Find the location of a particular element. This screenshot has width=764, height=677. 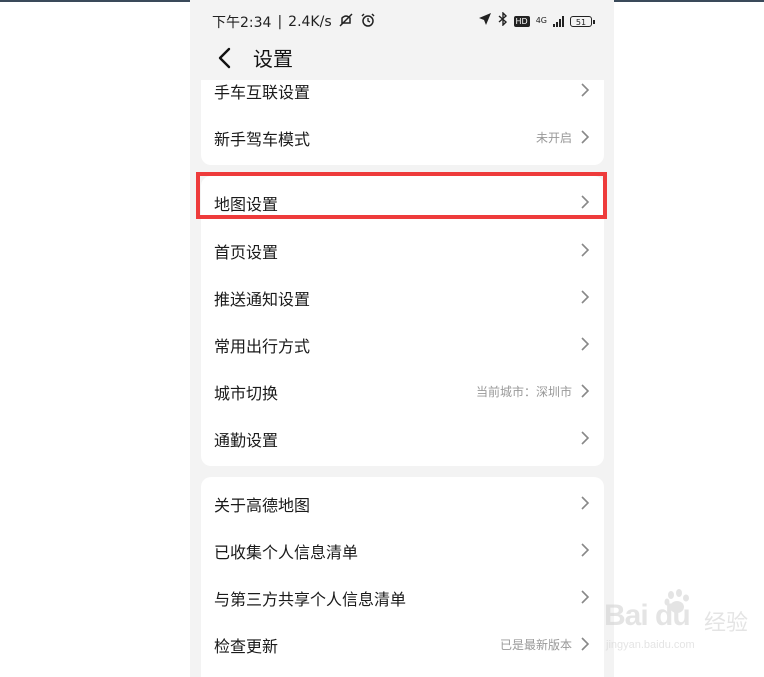

bluetooth-icon is located at coordinates (503, 20).